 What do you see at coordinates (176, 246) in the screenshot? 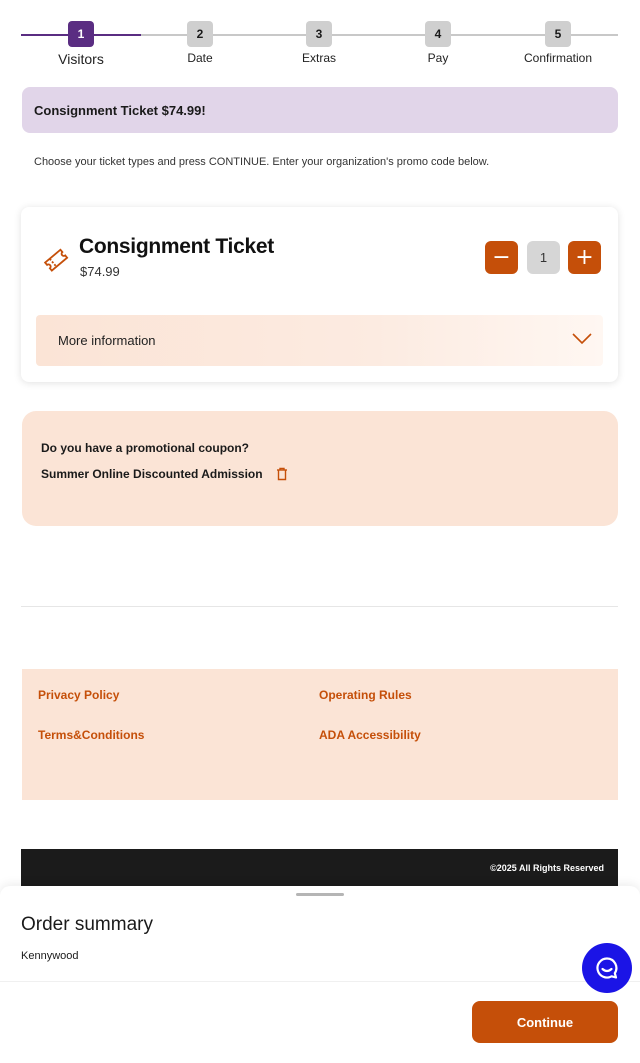
I see `ticket-name: Consignment Ticket` at bounding box center [176, 246].